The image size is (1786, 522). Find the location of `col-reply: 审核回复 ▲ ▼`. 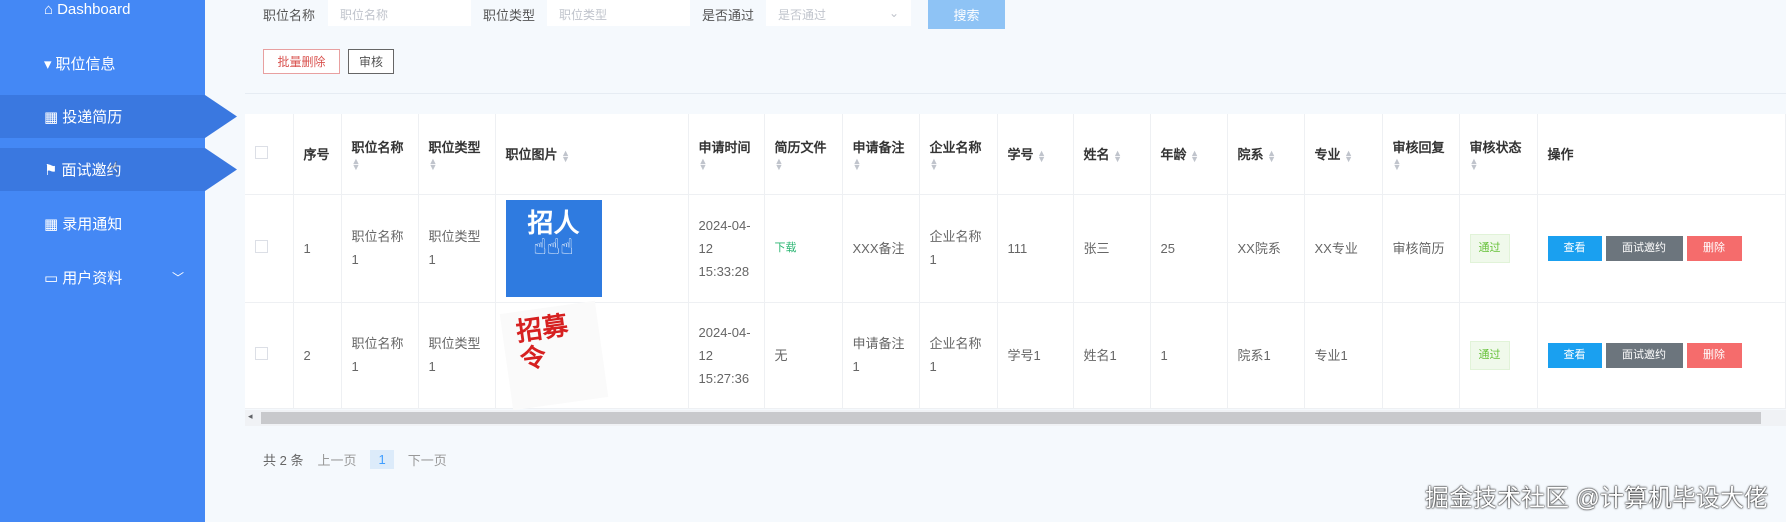

col-reply: 审核回复 ▲ ▼ is located at coordinates (1421, 154).